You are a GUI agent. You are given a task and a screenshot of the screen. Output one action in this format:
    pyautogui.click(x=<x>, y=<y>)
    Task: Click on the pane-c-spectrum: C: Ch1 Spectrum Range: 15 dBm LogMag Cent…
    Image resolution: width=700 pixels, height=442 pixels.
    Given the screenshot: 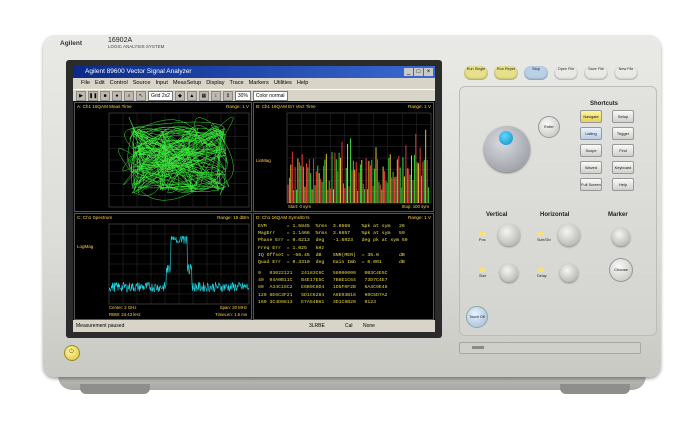 What is the action you would take?
    pyautogui.click(x=163, y=266)
    